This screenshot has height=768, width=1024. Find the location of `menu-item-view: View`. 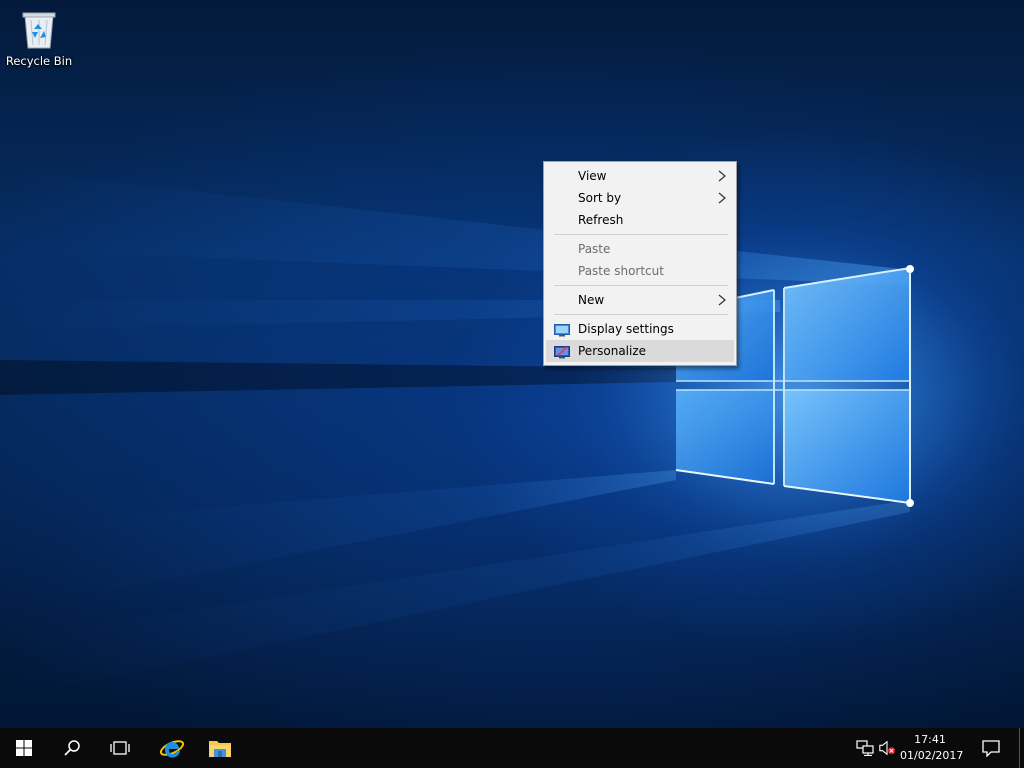

menu-item-view: View is located at coordinates (640, 176).